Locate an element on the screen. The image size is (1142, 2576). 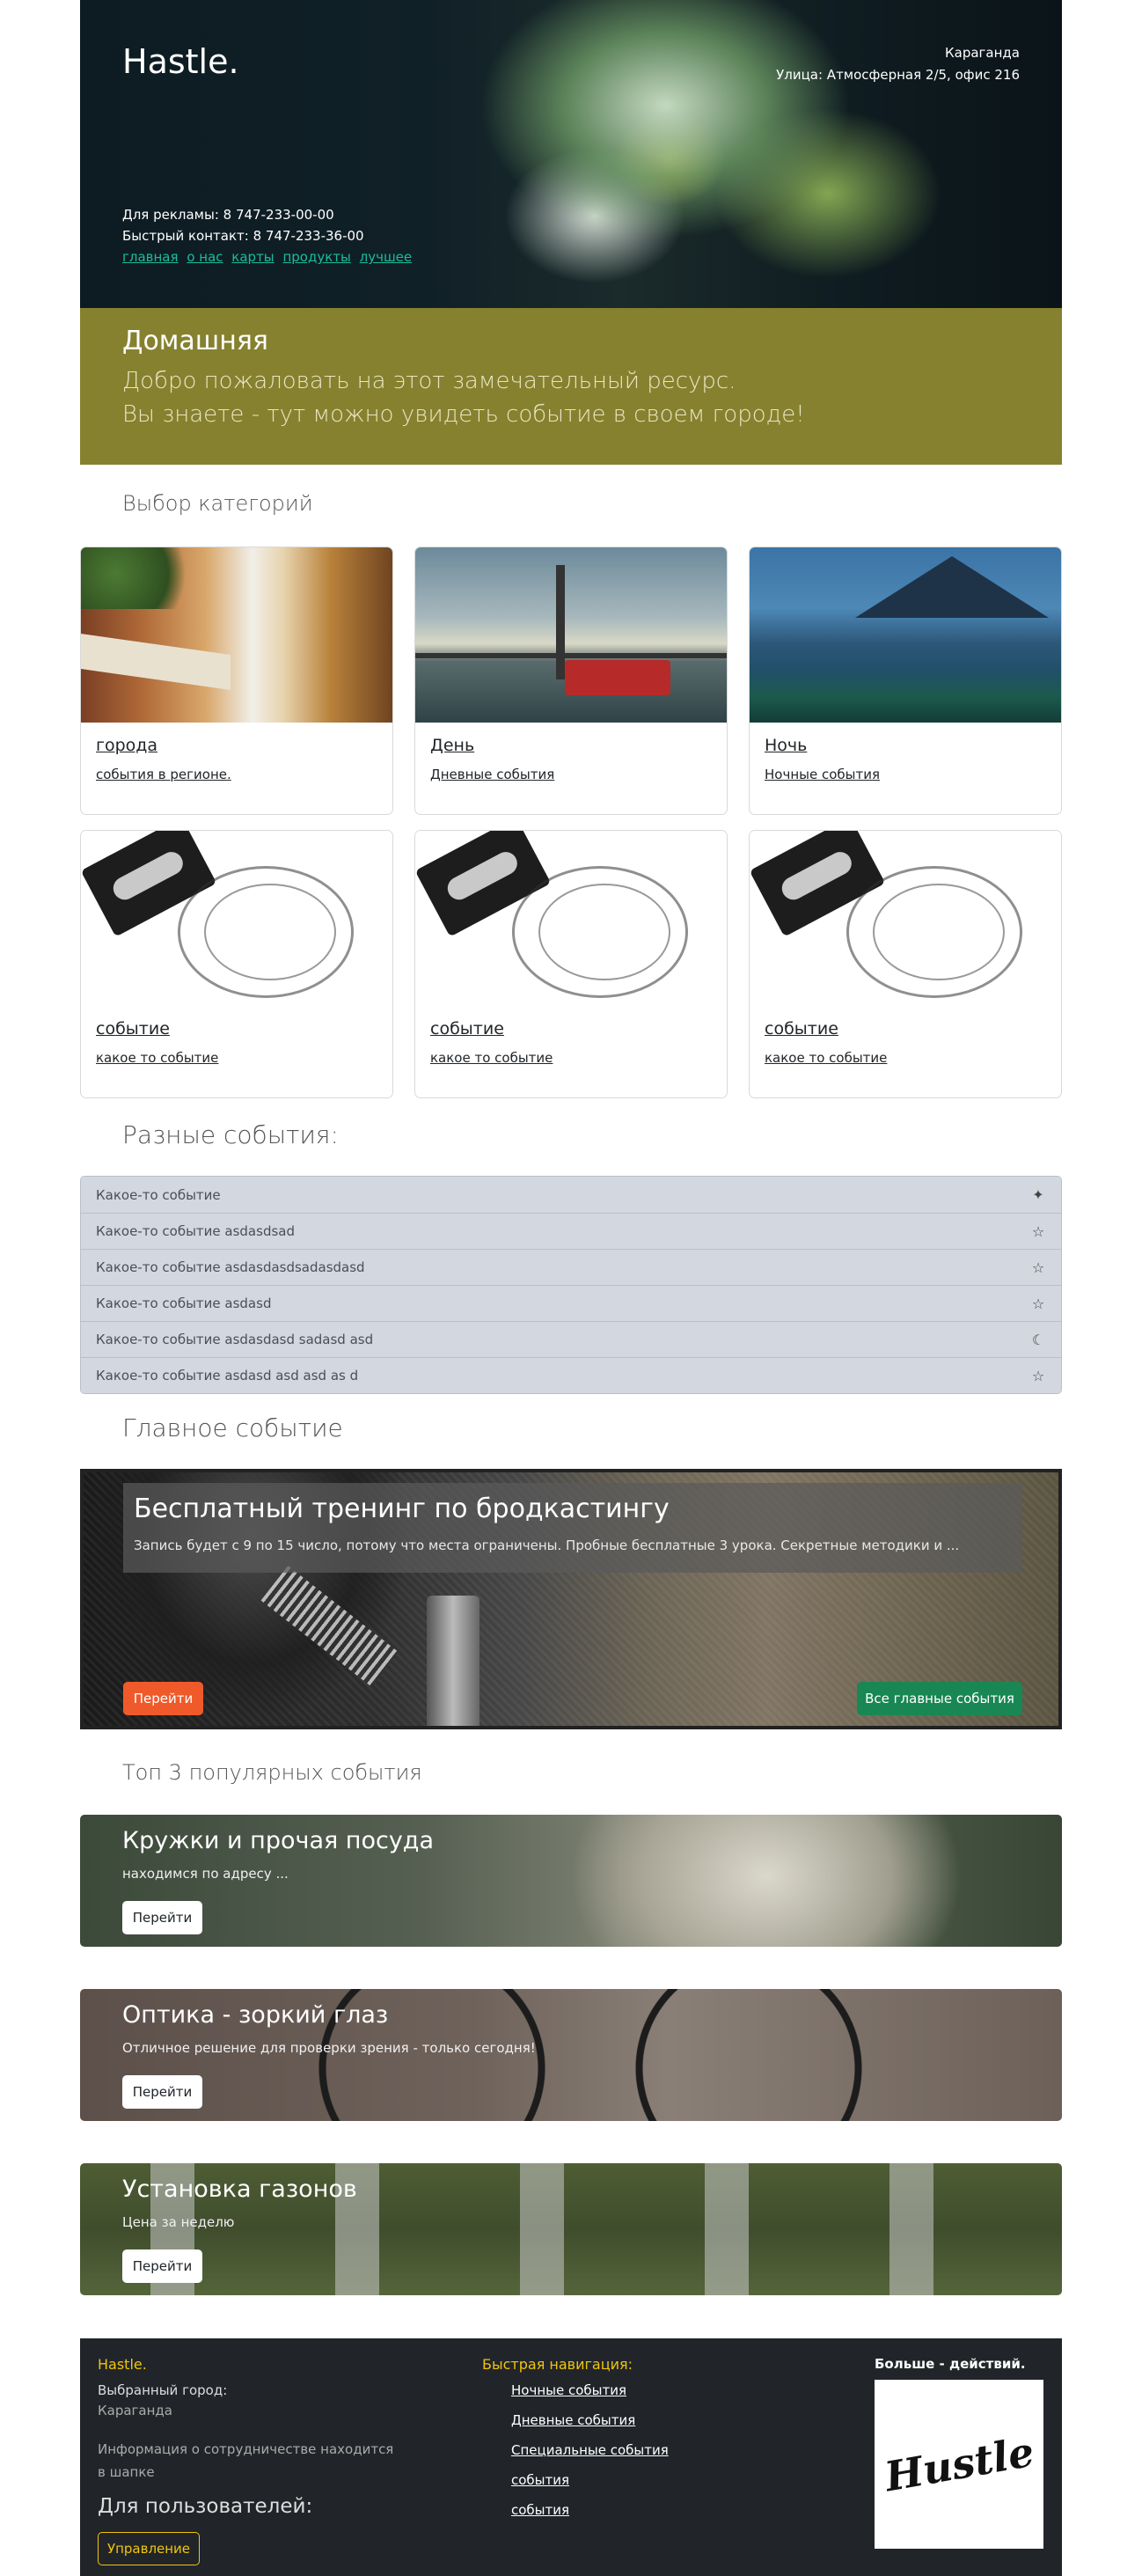
category-title: Ночь is located at coordinates (786, 745).